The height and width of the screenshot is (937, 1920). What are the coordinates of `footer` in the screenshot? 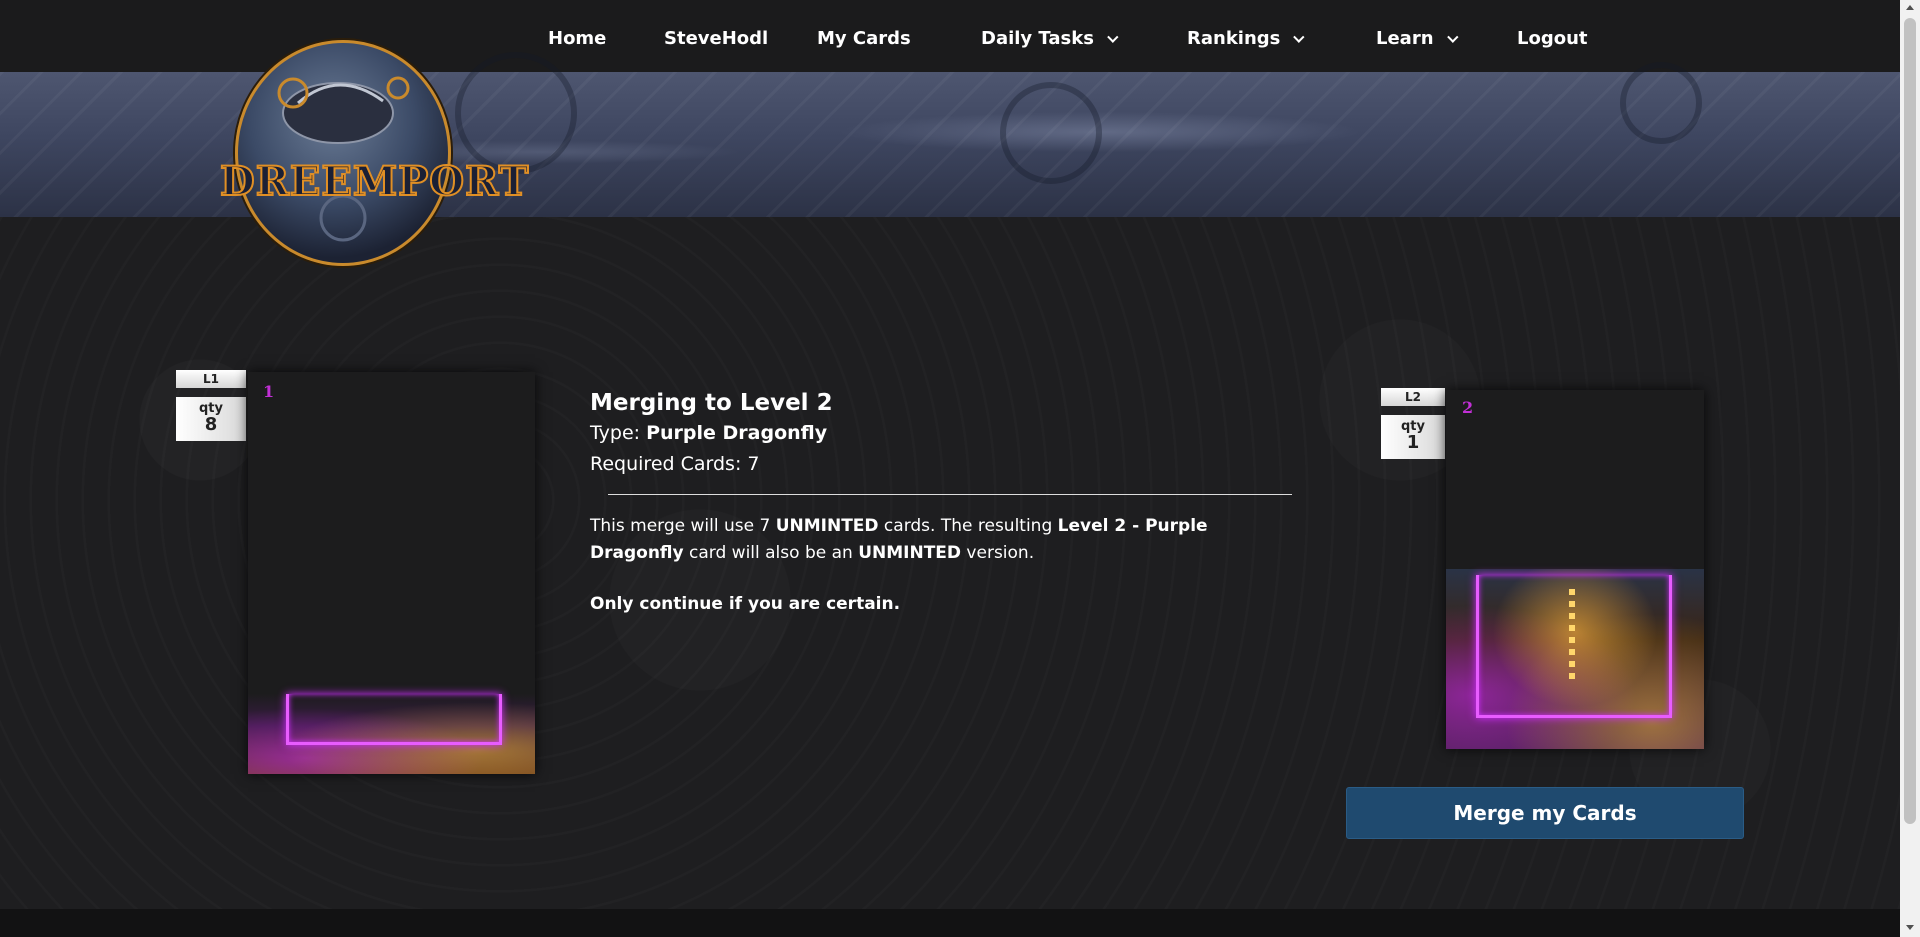 It's located at (950, 923).